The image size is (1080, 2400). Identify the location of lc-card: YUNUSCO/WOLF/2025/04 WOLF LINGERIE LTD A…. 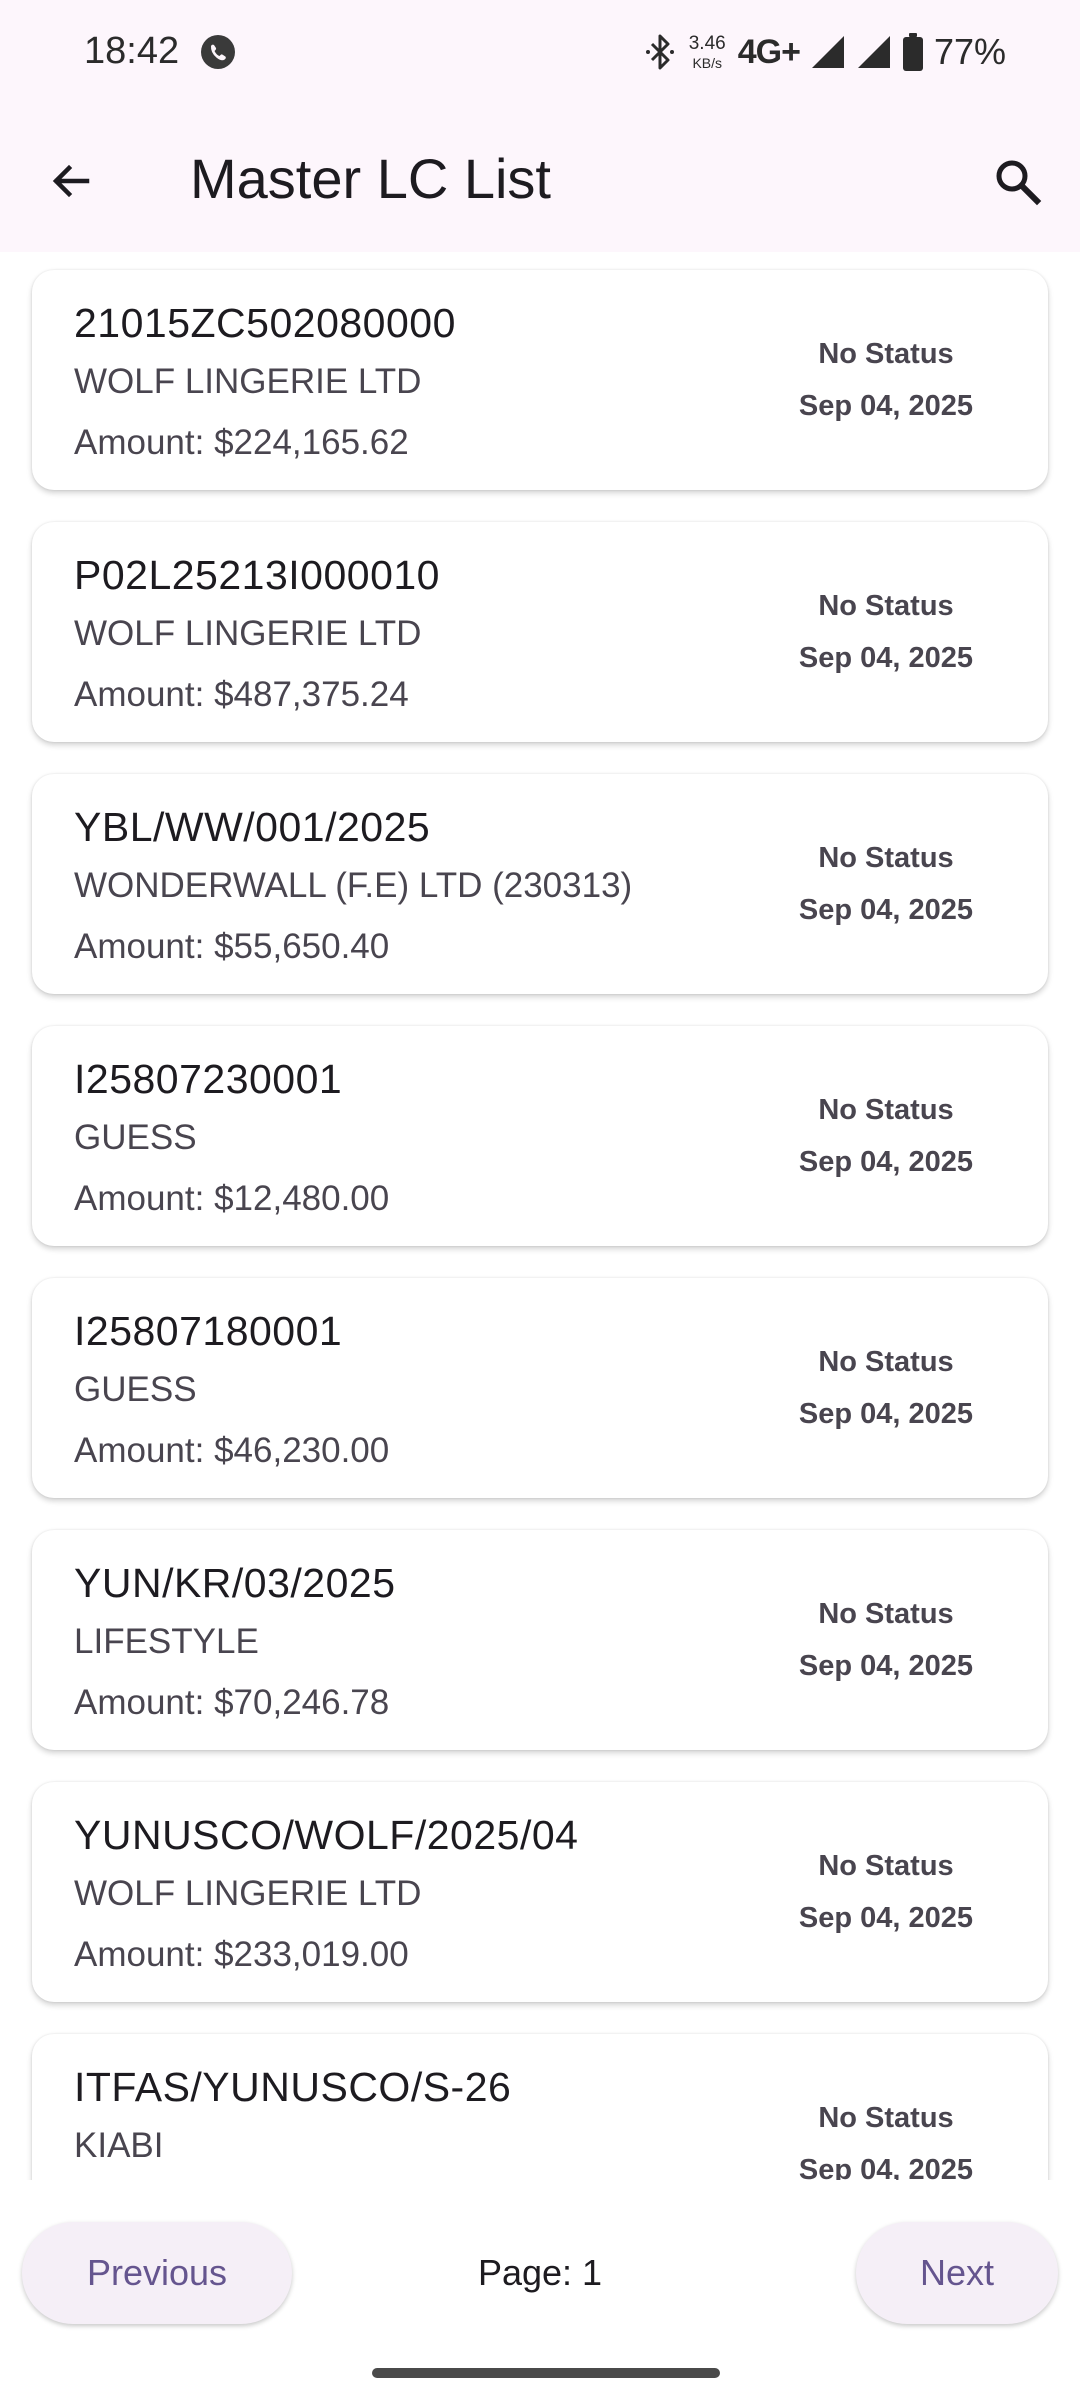
(540, 1892).